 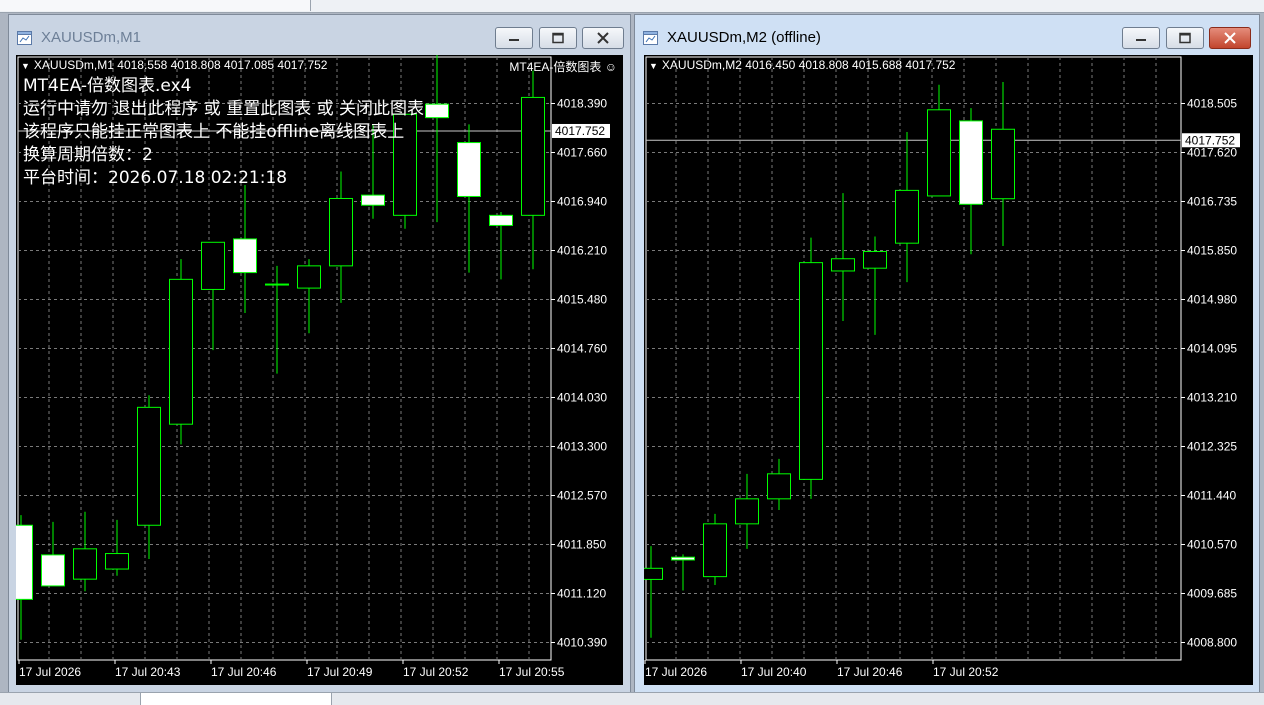 What do you see at coordinates (1211, 496) in the screenshot?
I see `price-label: 4011.440` at bounding box center [1211, 496].